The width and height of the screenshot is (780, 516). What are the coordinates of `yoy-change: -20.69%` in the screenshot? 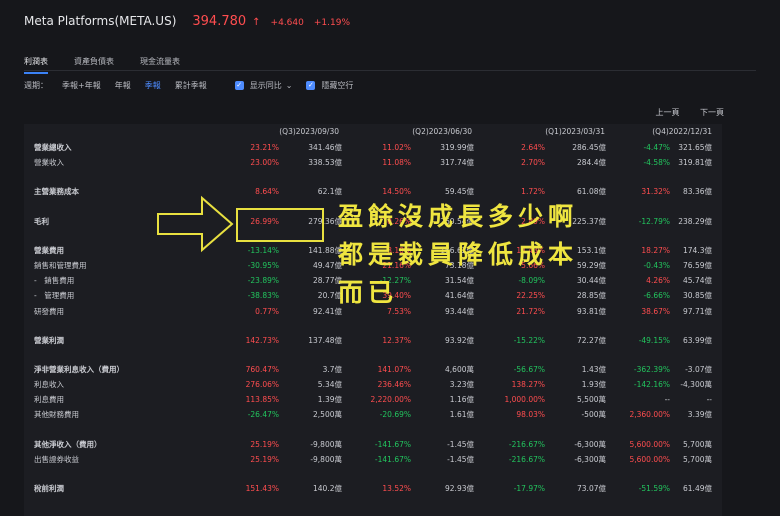 It's located at (395, 415).